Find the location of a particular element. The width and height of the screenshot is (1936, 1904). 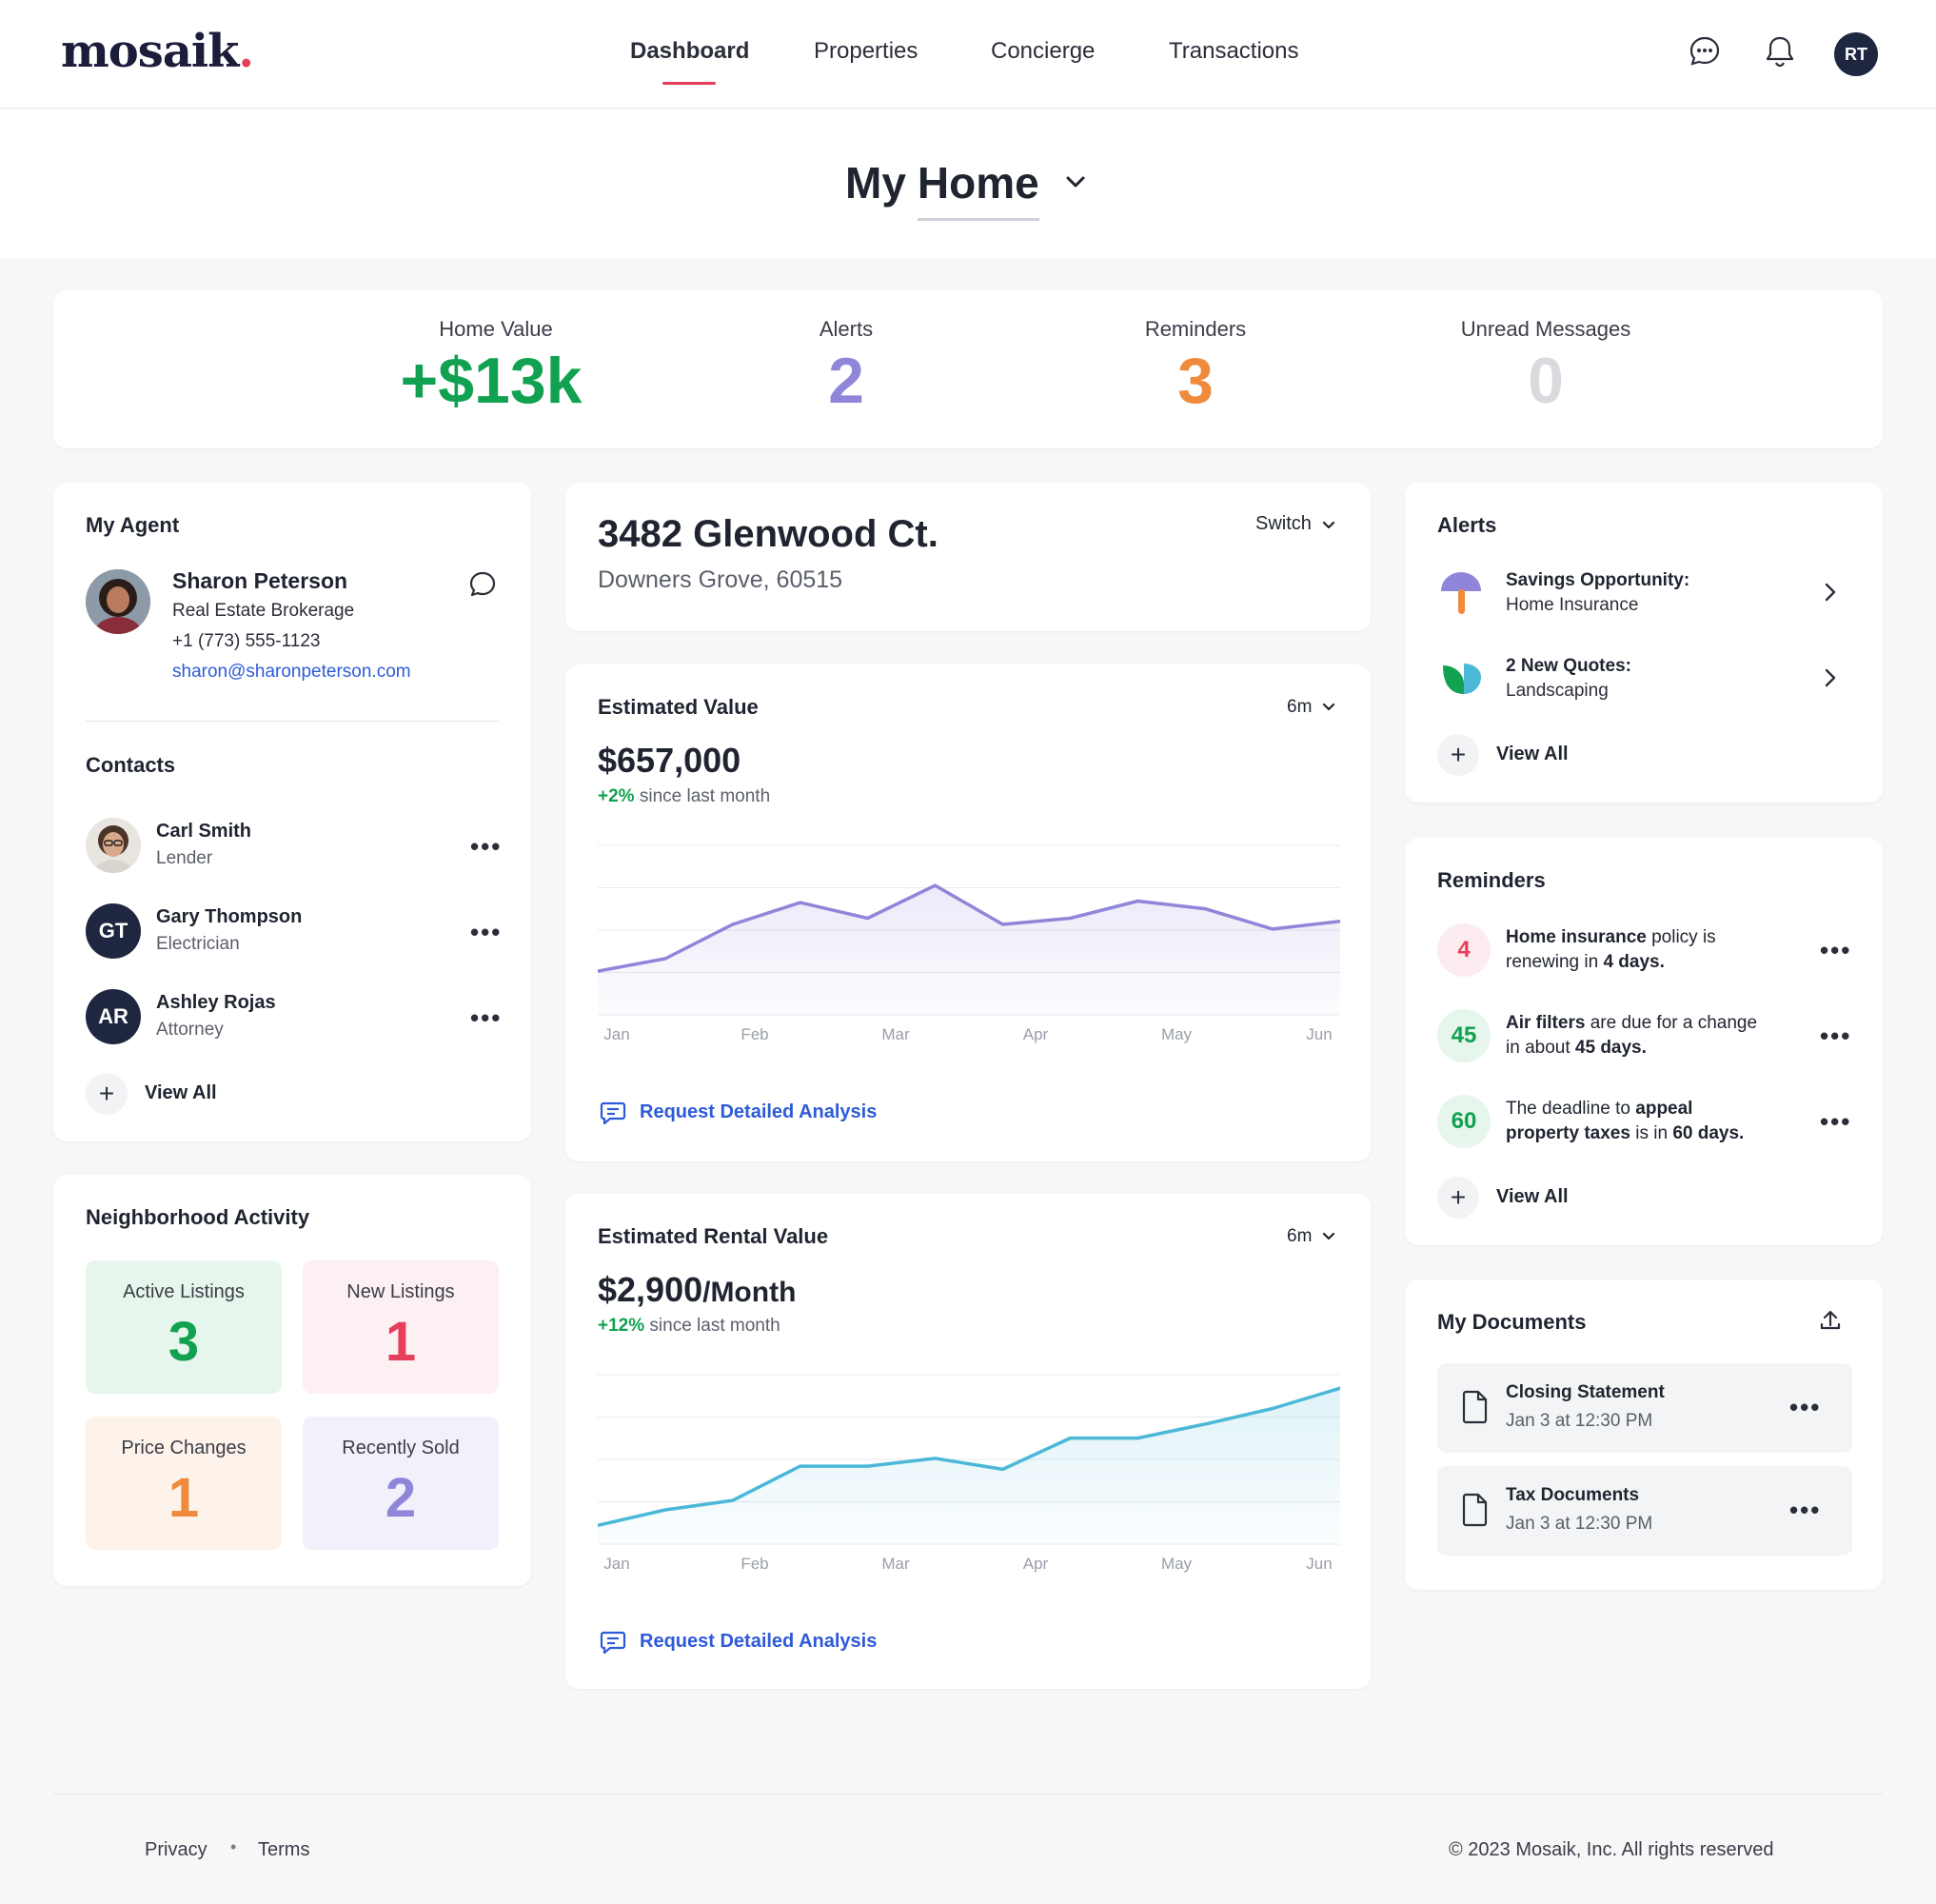

document-name: Tax Documents is located at coordinates (1573, 1495).